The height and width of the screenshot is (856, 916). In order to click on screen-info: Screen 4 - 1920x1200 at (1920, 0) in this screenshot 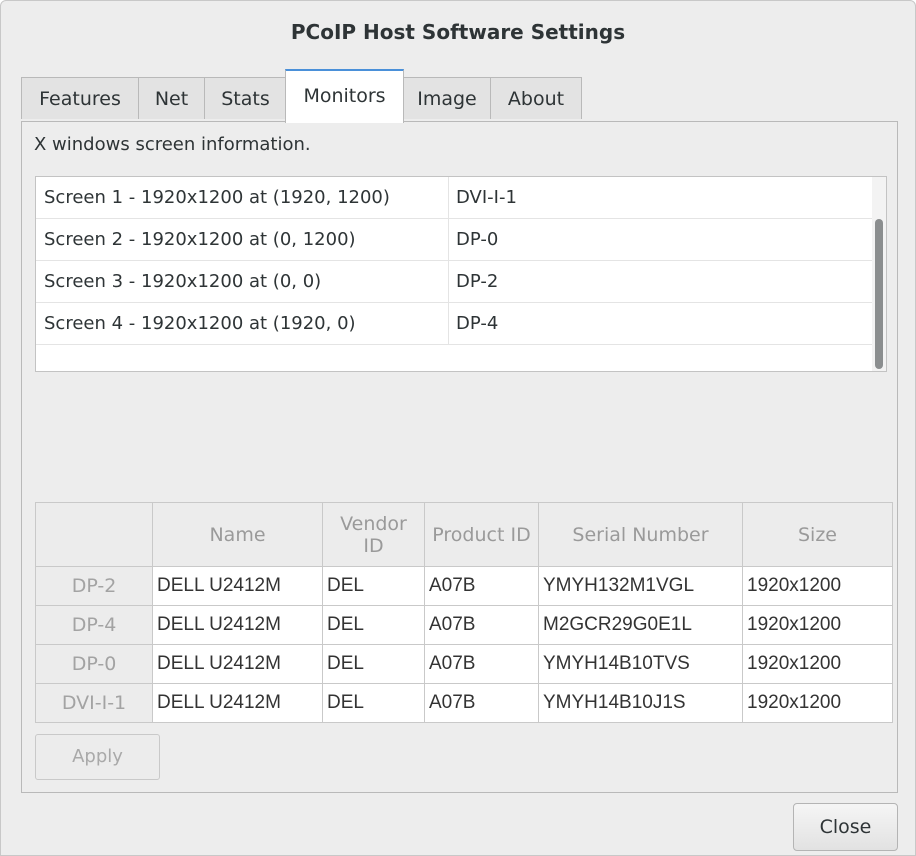, I will do `click(200, 323)`.